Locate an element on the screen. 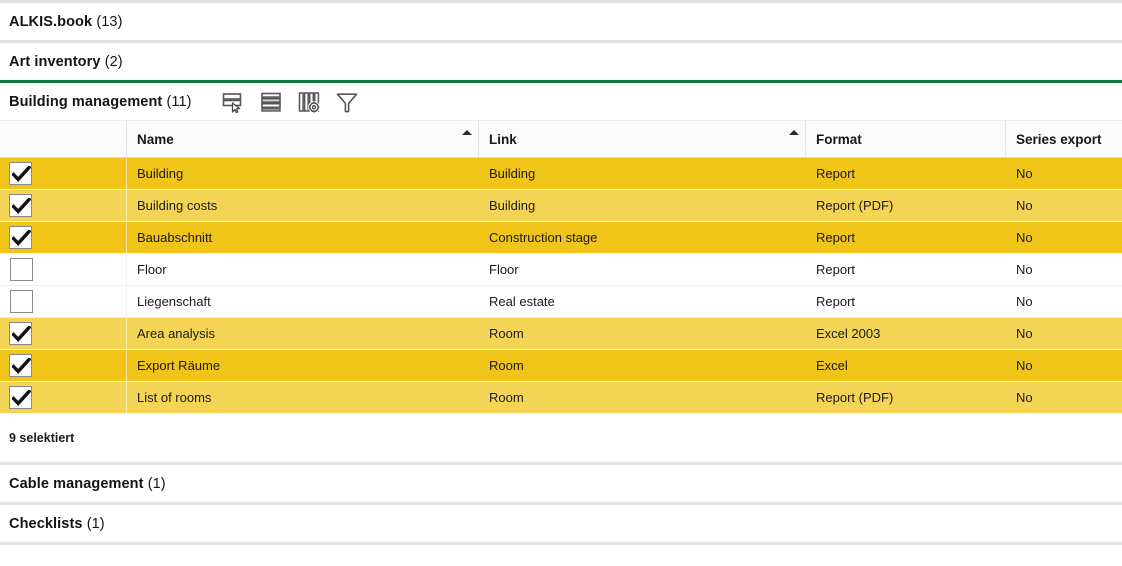  section-title: ALKIS.book (13) is located at coordinates (66, 22).